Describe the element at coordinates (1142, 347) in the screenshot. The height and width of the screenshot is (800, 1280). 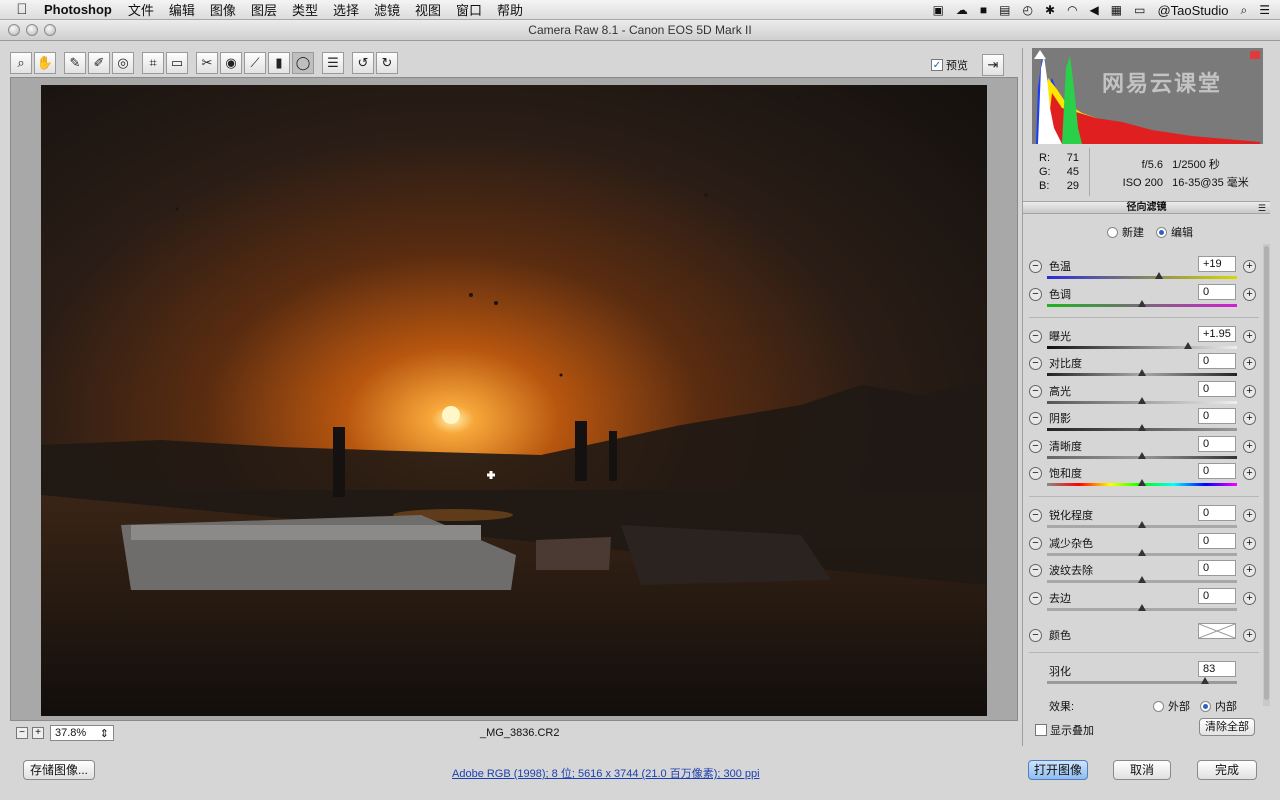
I see `slider-track` at that location.